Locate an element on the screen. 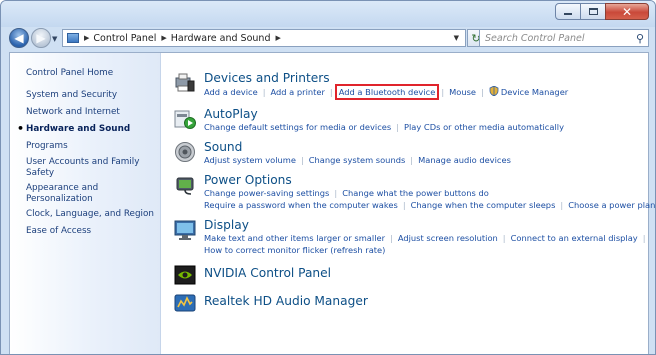 The image size is (656, 355). sidebar-item-system-and-security: System and Security is located at coordinates (71, 95).